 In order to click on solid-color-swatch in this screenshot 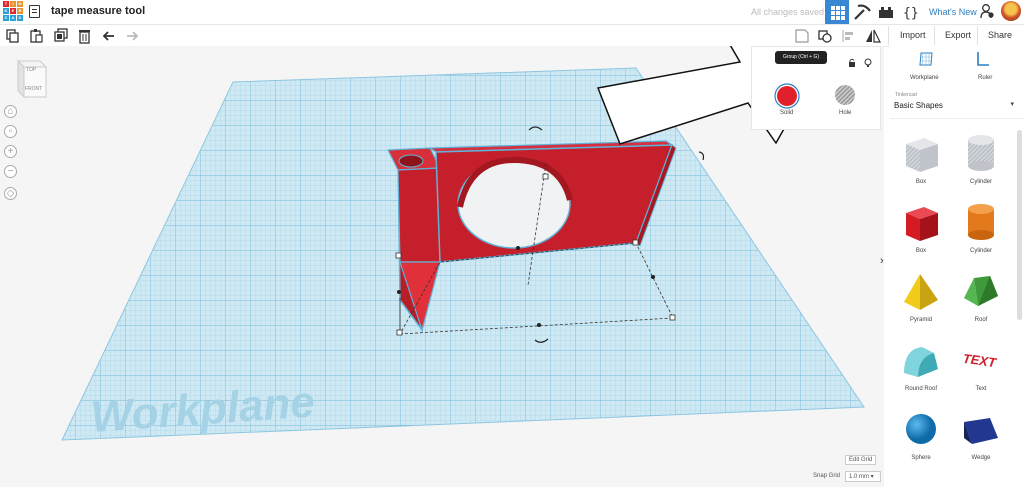, I will do `click(787, 96)`.